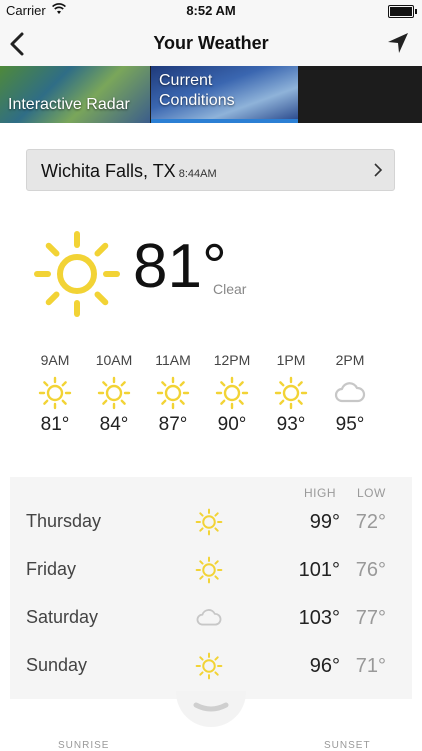  I want to click on status-bar: Carrier 8:52 AM, so click(211, 11).